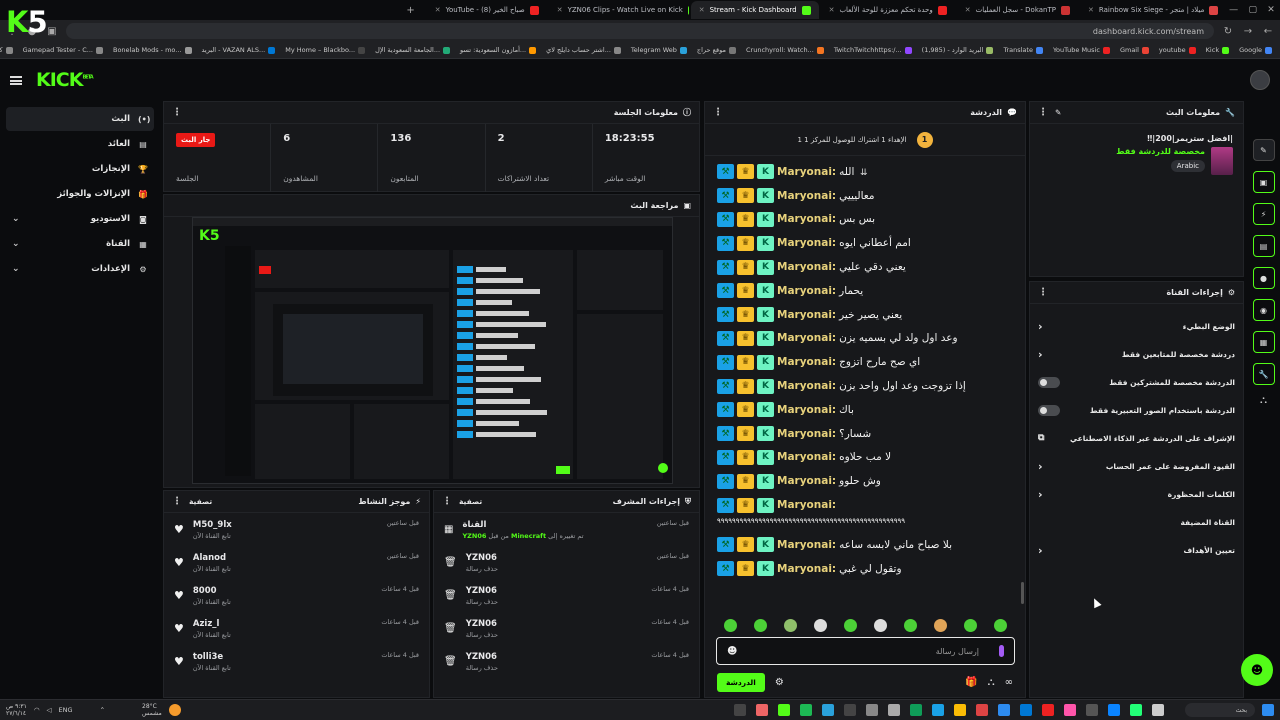 Image resolution: width=1280 pixels, height=720 pixels. Describe the element at coordinates (865, 386) in the screenshot. I see `chat-message: ⚒ ♛ K Maryonai: إذا تزوجت وعد اول واحد يزن` at that location.